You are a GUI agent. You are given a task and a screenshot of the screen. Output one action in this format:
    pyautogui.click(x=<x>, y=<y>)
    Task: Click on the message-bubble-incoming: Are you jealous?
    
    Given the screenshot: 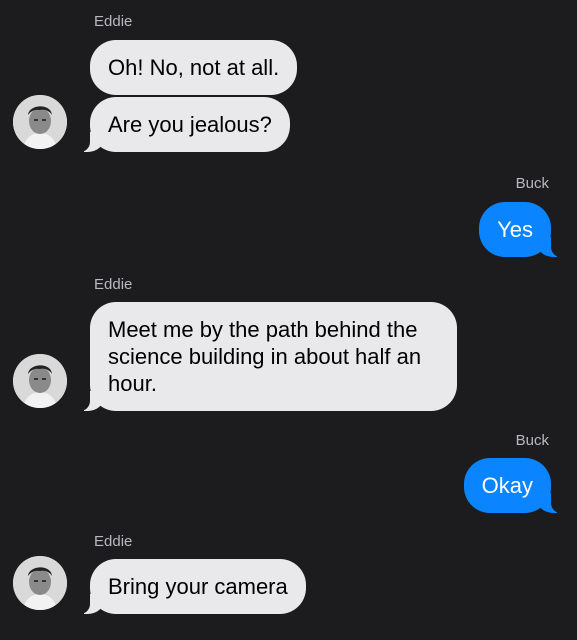 What is the action you would take?
    pyautogui.click(x=185, y=124)
    